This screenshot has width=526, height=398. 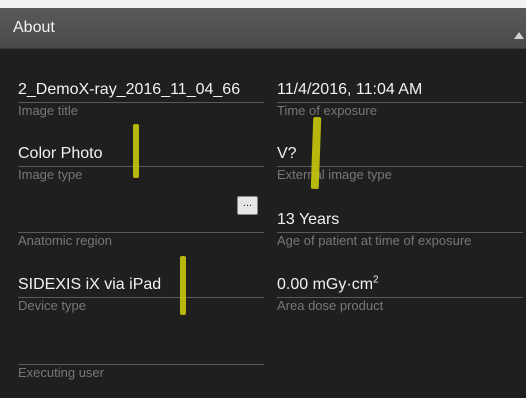 I want to click on top-strip, so click(x=263, y=4).